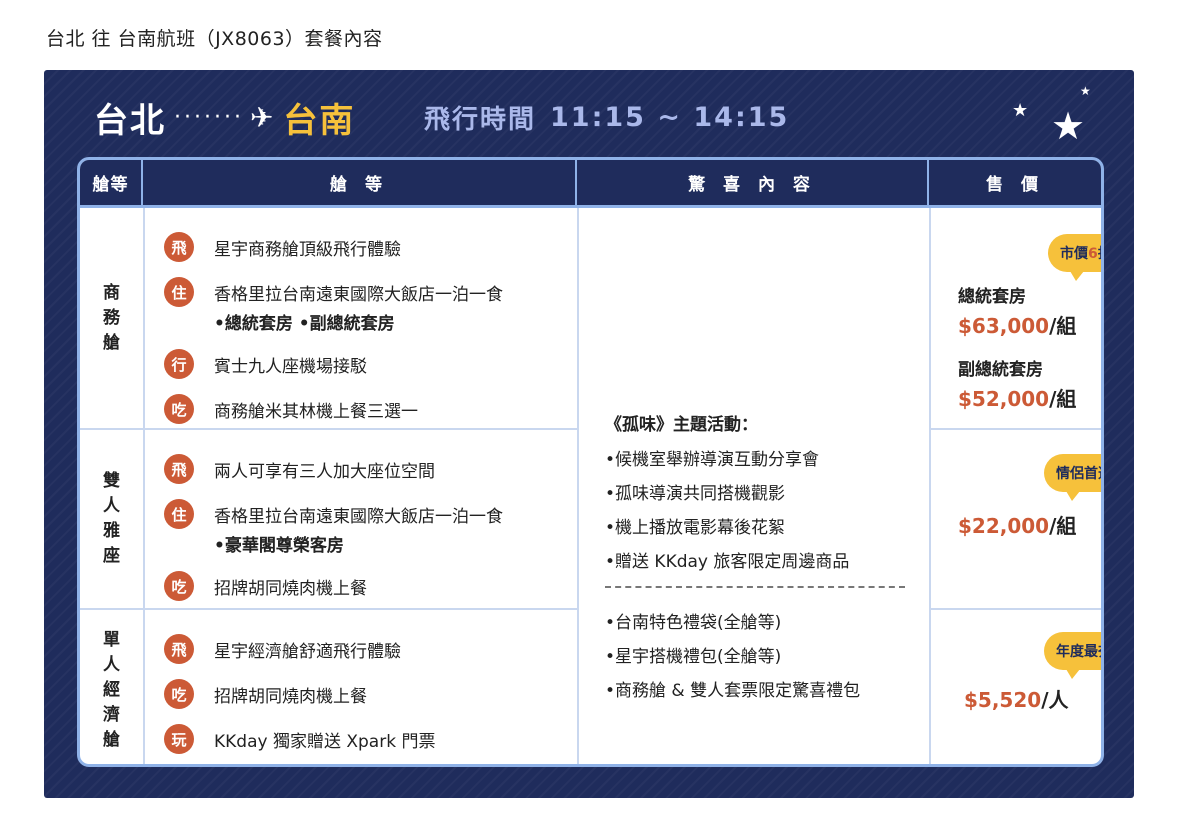  Describe the element at coordinates (1015, 185) in the screenshot. I see `header-price: 售 價` at that location.